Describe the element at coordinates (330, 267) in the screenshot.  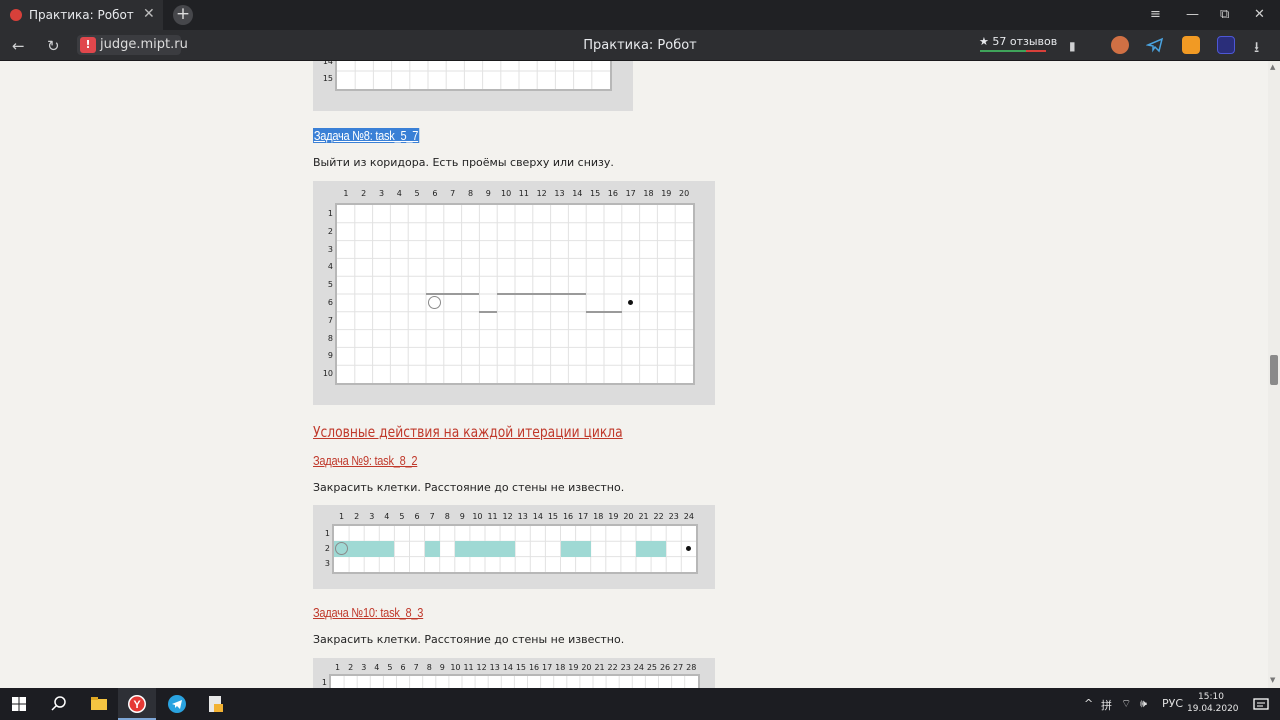
I see `row-number: 4` at that location.